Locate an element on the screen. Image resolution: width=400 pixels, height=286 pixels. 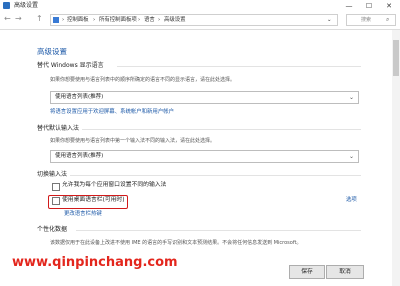
section-heading-input-method: 替代默认输入法 is located at coordinates (58, 128).